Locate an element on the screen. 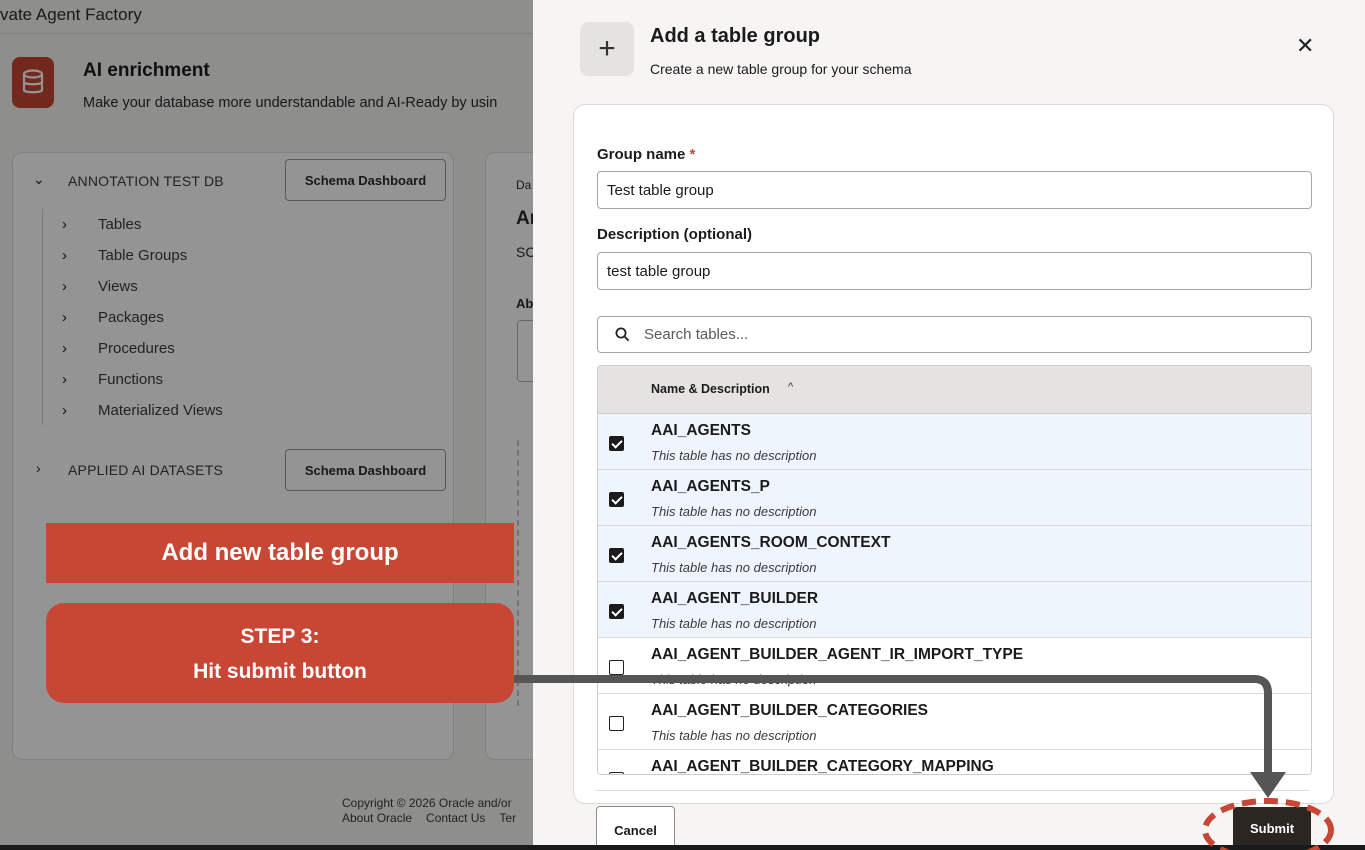 Image resolution: width=1365 pixels, height=850 pixels. tutorial-arrow is located at coordinates (924, 762).